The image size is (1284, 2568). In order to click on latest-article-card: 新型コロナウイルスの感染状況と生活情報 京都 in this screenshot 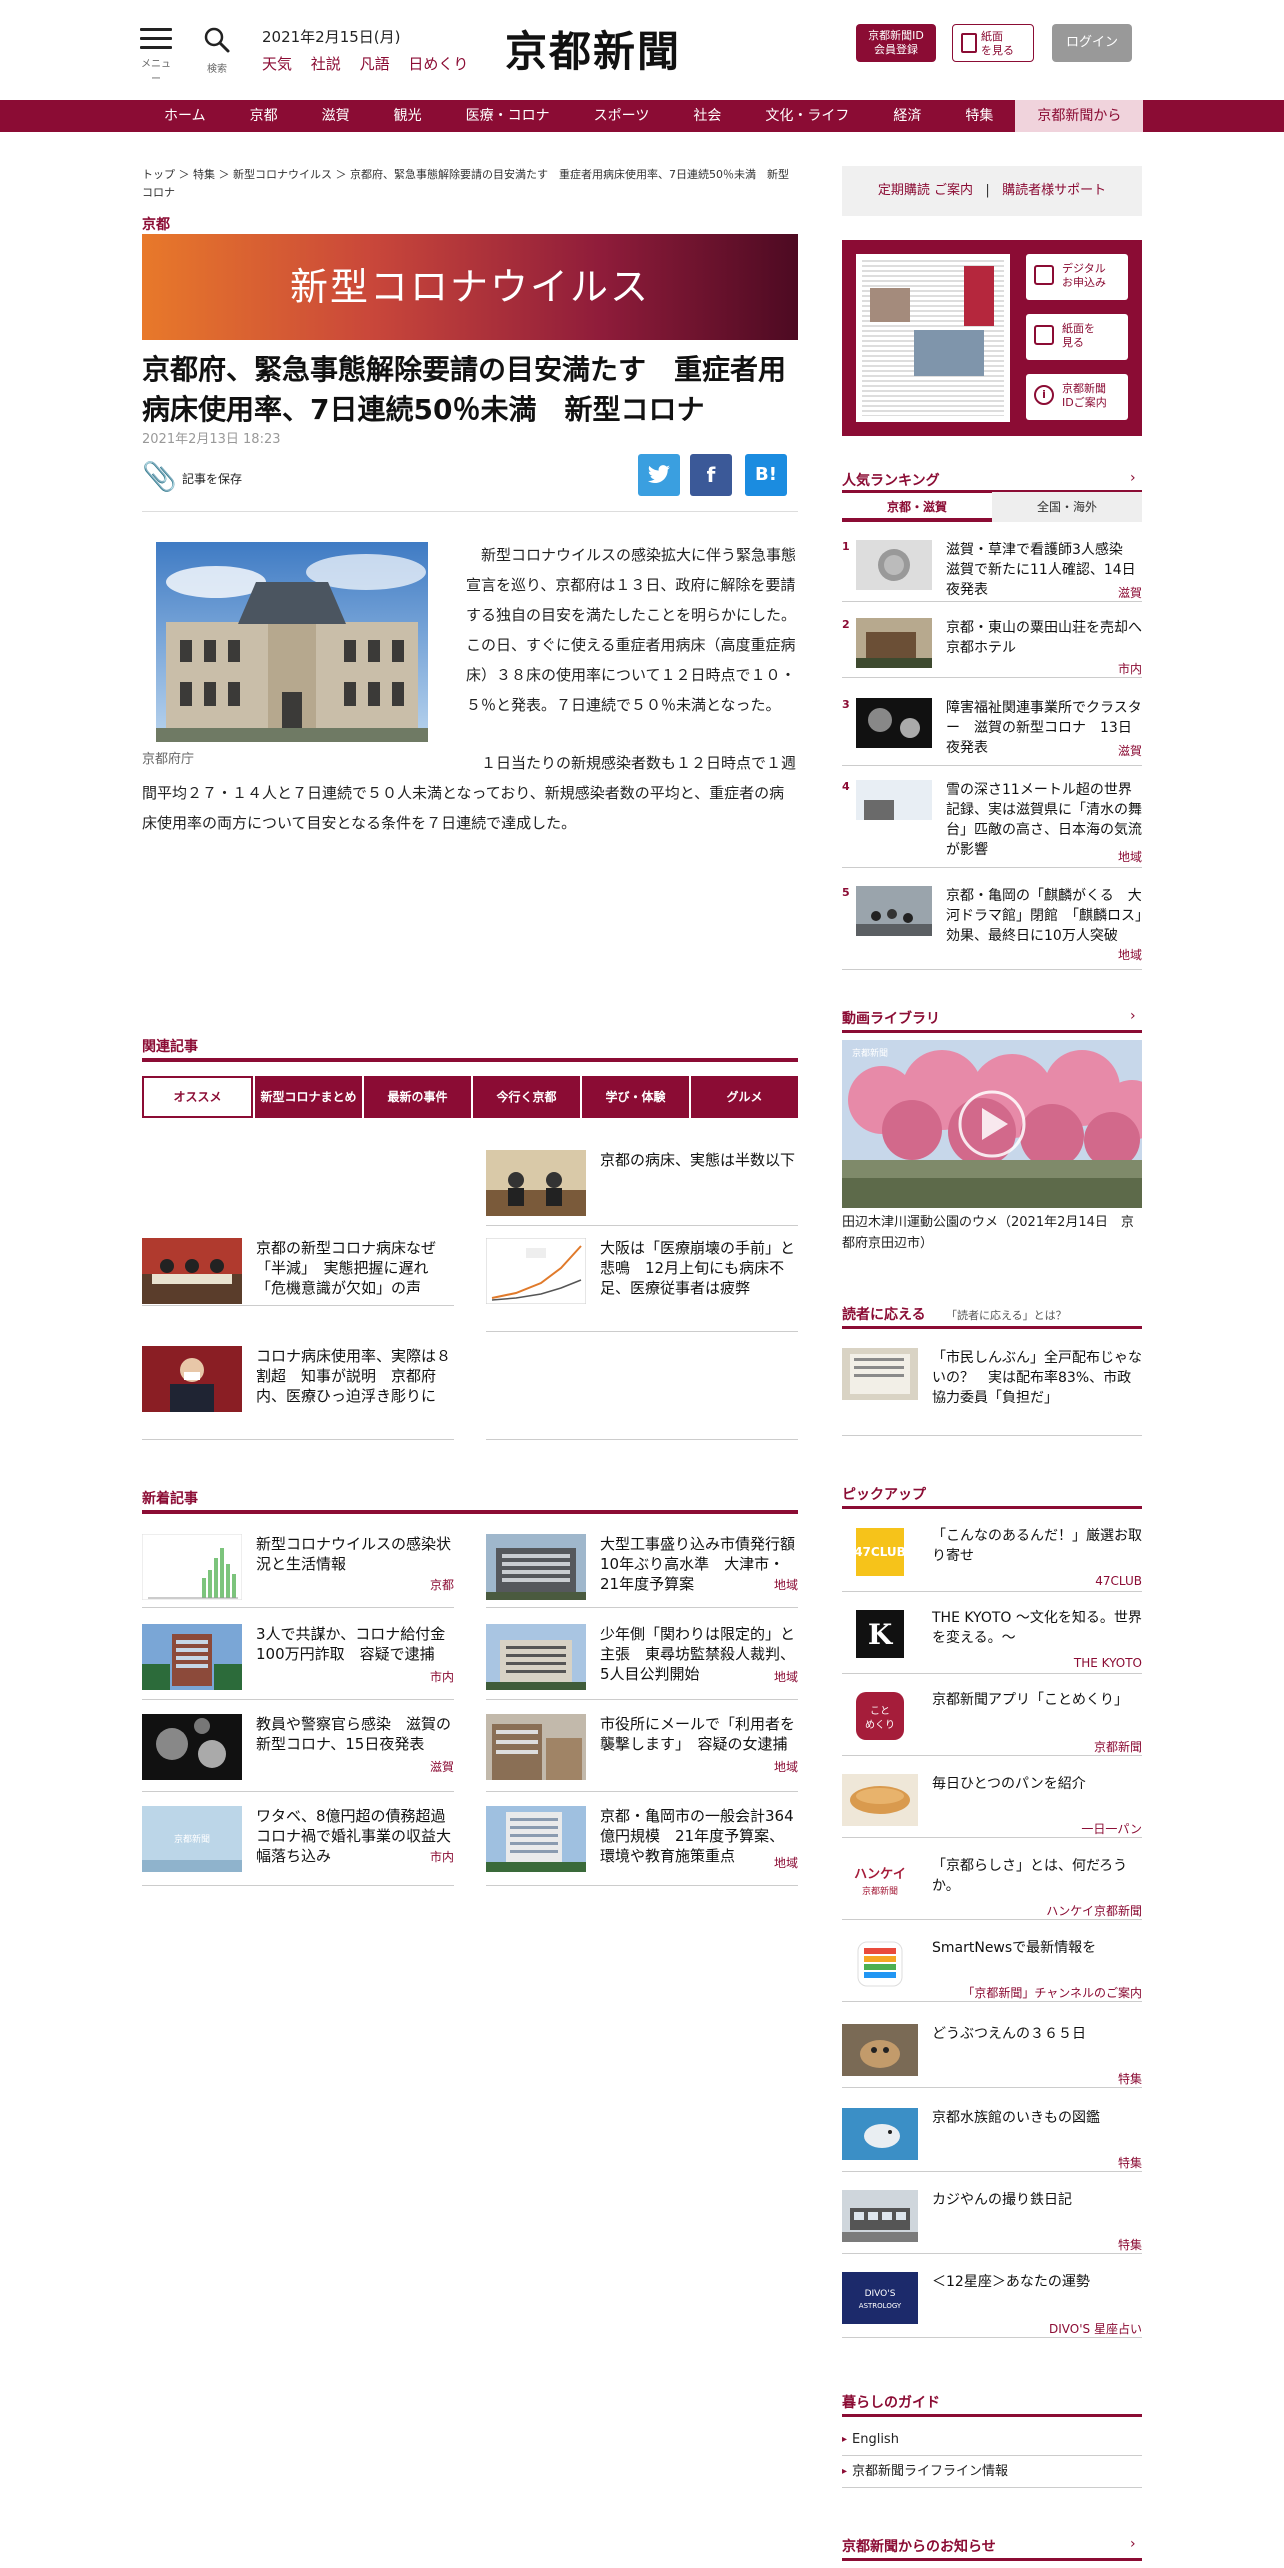, I will do `click(298, 1570)`.